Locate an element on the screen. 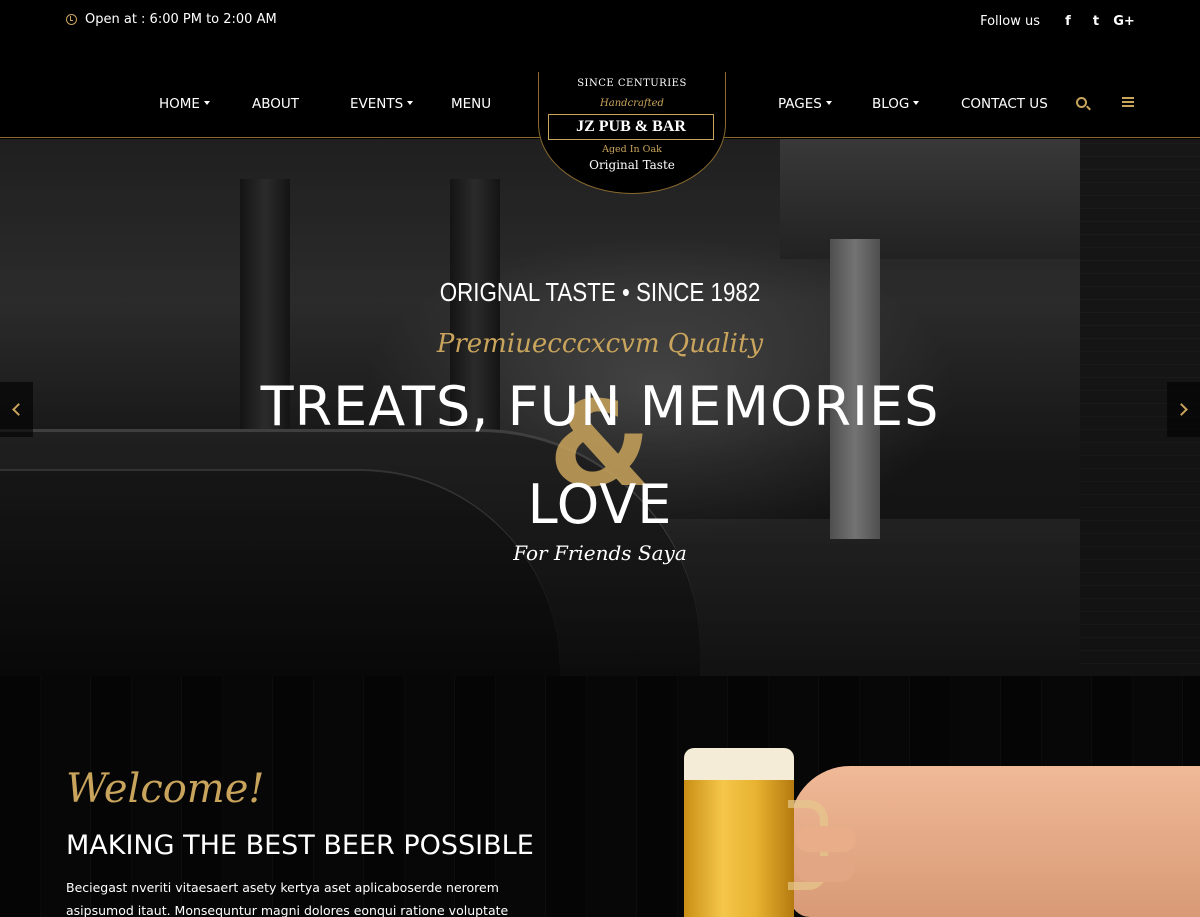 The width and height of the screenshot is (1200, 917). social-follow: Follow us f t G+ is located at coordinates (1059, 21).